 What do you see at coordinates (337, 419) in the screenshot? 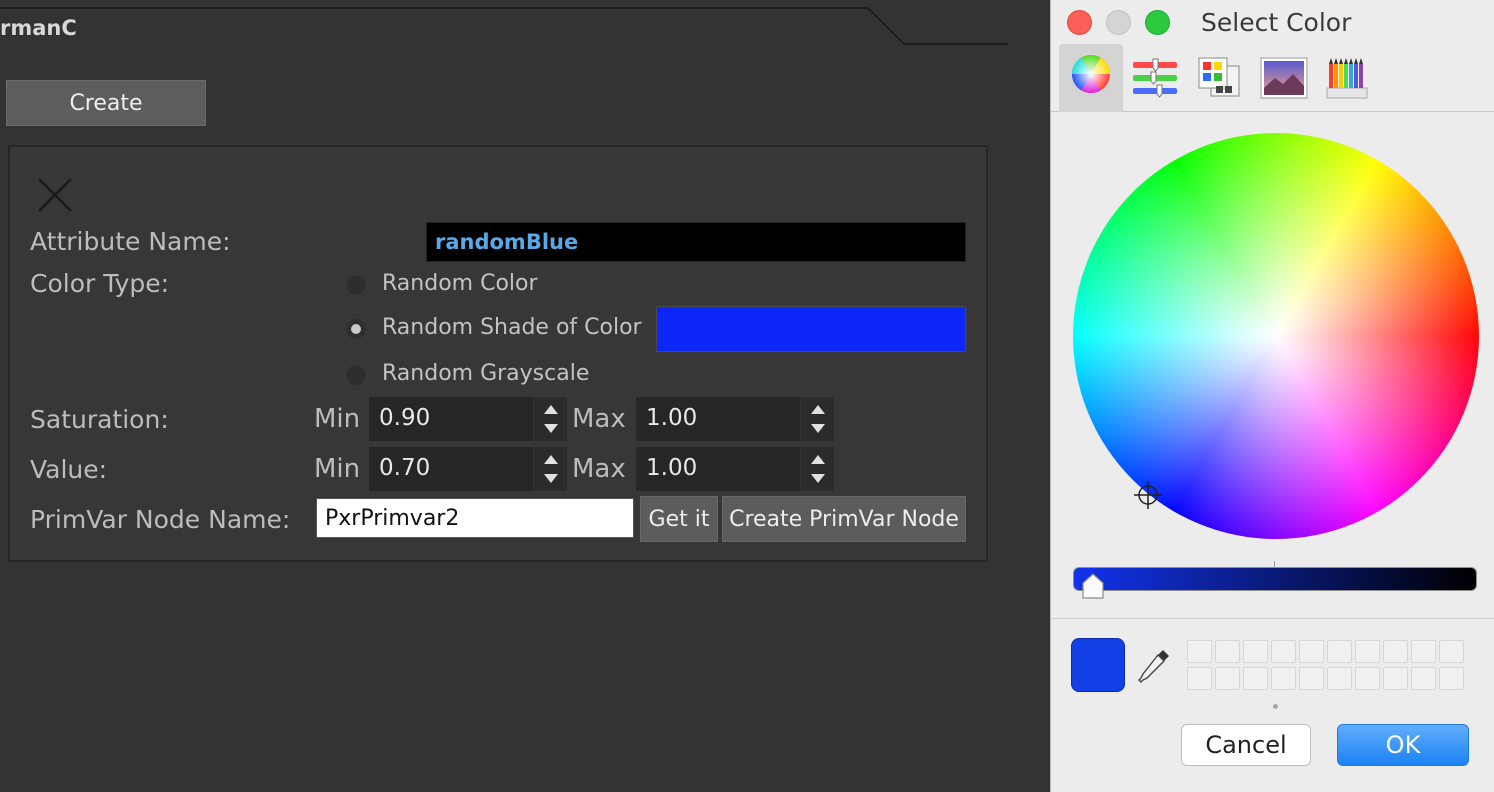
I see `saturation-min-label: Min` at bounding box center [337, 419].